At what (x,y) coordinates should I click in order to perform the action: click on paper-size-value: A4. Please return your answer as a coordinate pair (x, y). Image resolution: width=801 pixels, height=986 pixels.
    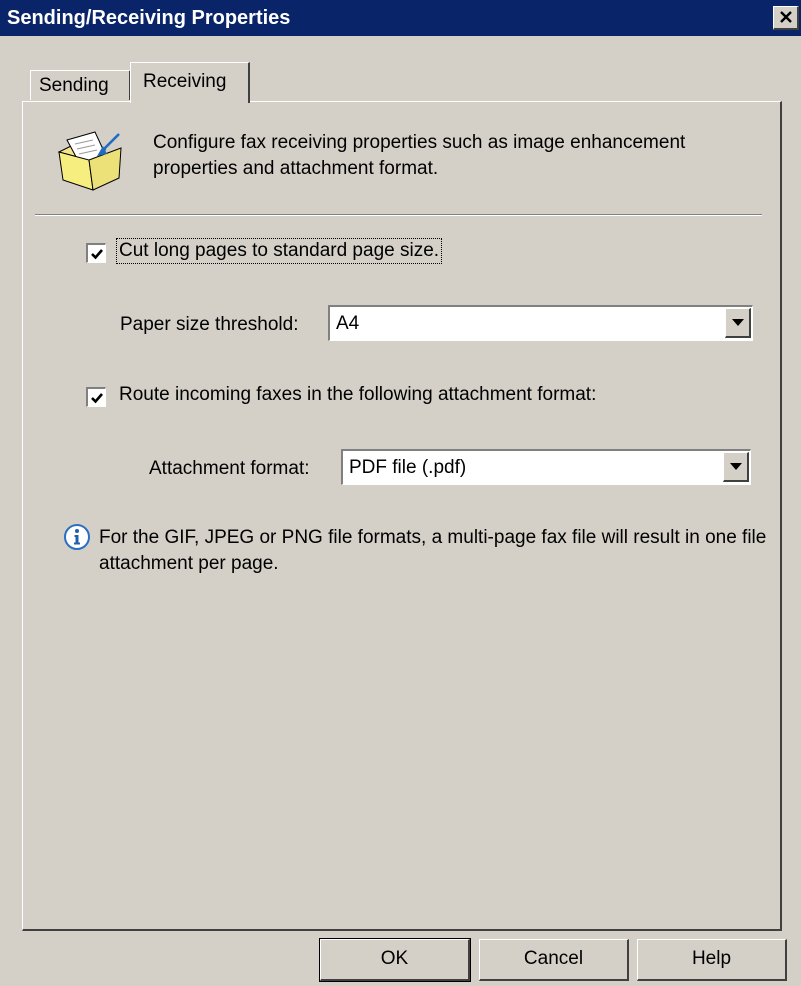
    Looking at the image, I should click on (348, 323).